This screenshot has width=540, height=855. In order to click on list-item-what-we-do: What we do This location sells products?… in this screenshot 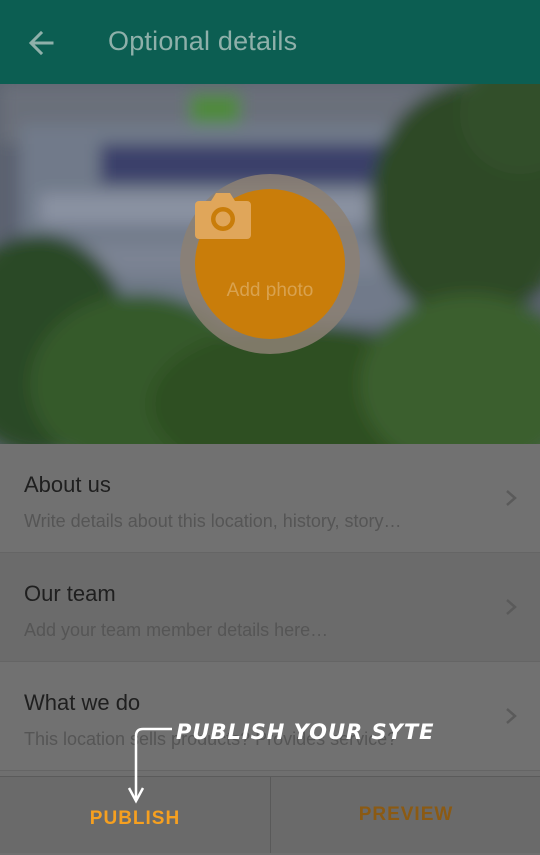, I will do `click(270, 716)`.